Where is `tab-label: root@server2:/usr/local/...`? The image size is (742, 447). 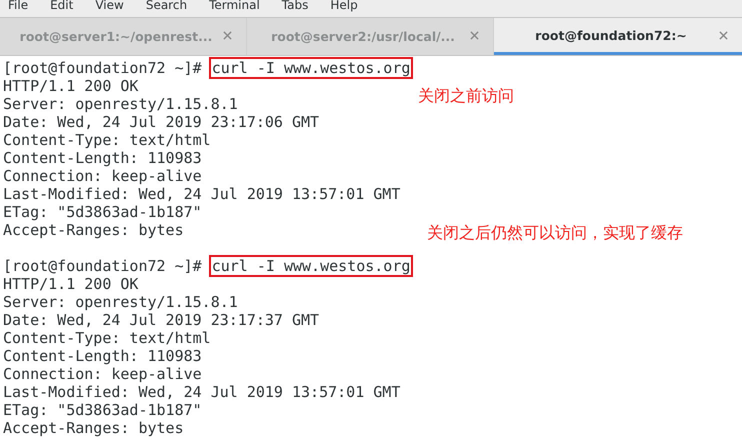
tab-label: root@server2:/usr/local/... is located at coordinates (363, 36).